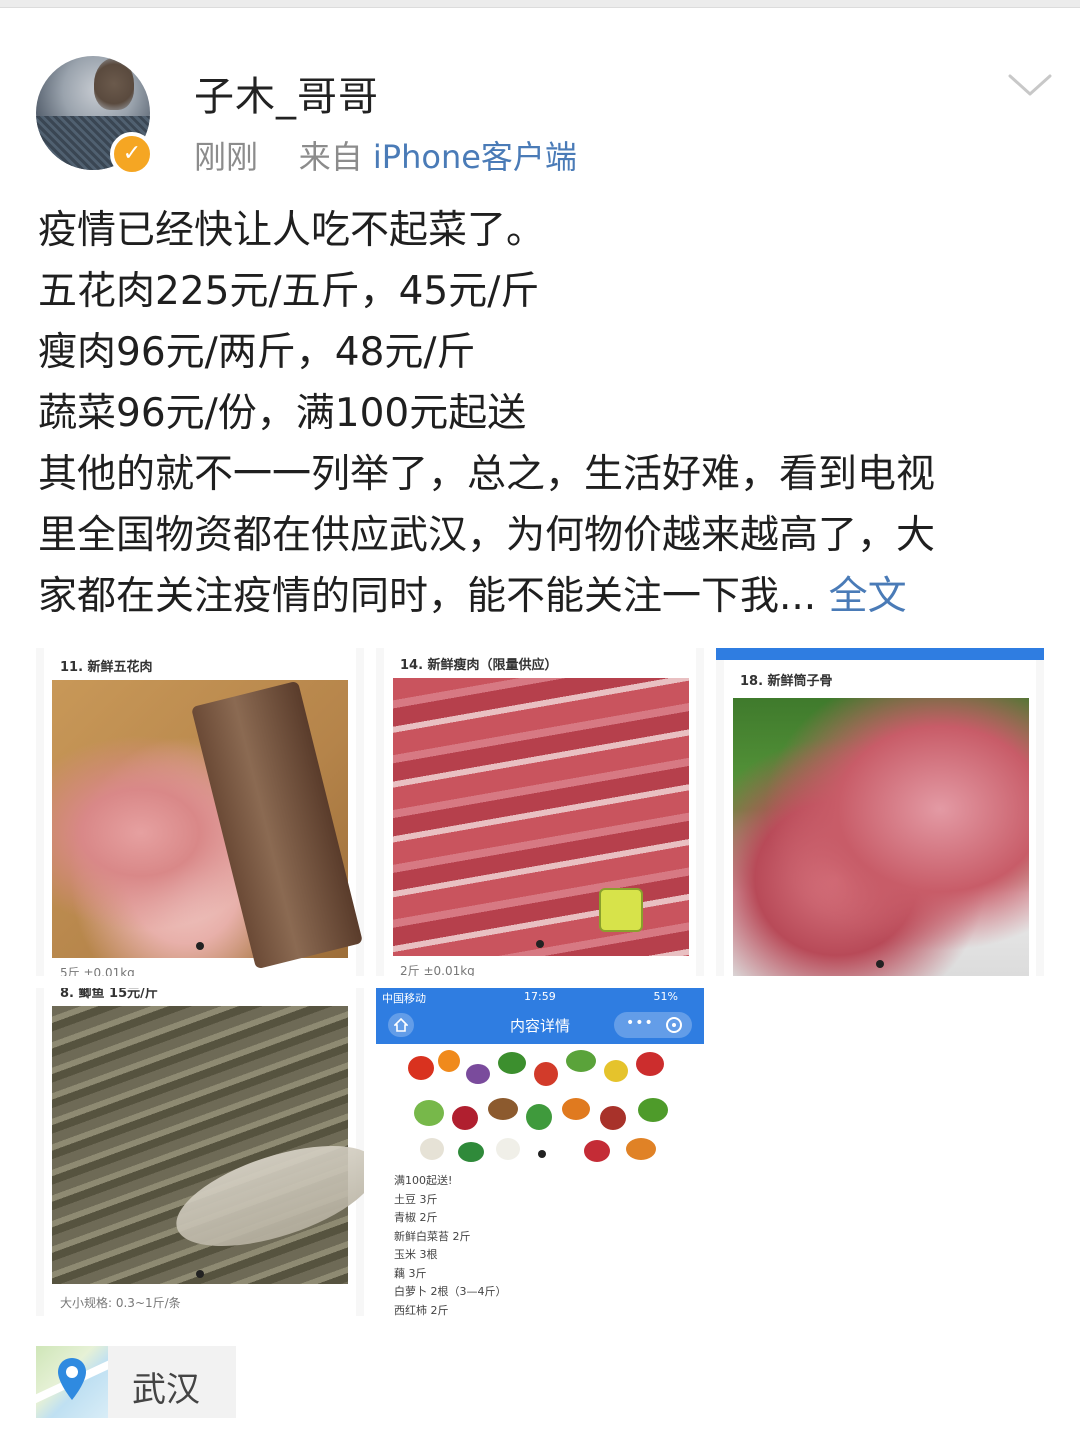 The image size is (1080, 1440). Describe the element at coordinates (416, 1254) in the screenshot. I see `list-item: 玉米 3根` at that location.